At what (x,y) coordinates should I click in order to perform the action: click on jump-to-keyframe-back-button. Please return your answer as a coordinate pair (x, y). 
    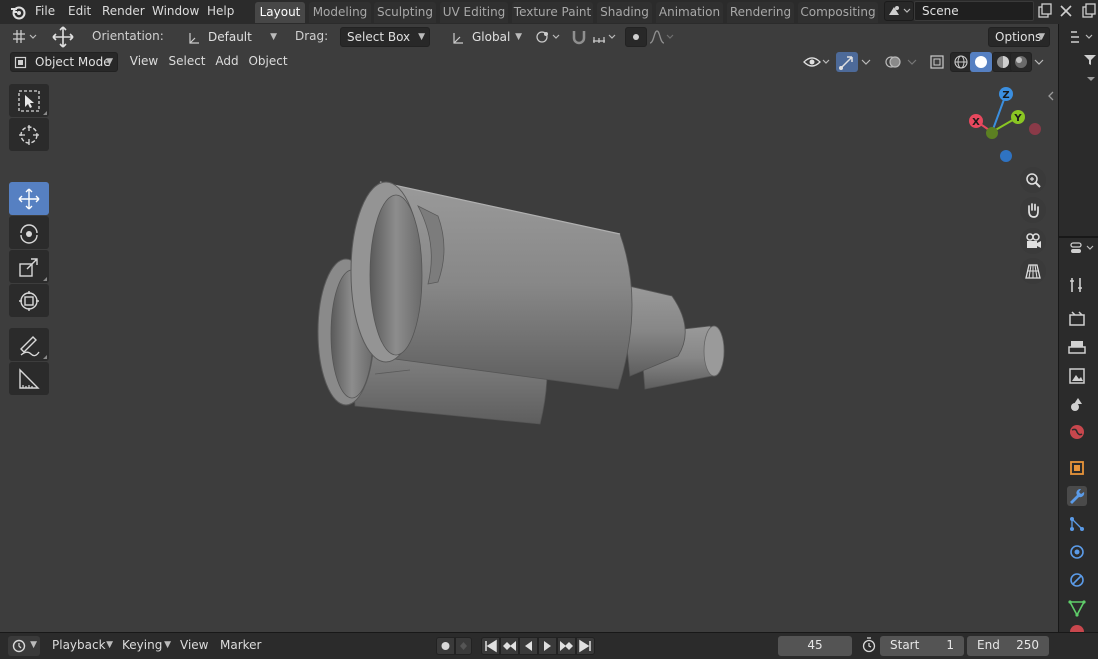
    Looking at the image, I should click on (509, 646).